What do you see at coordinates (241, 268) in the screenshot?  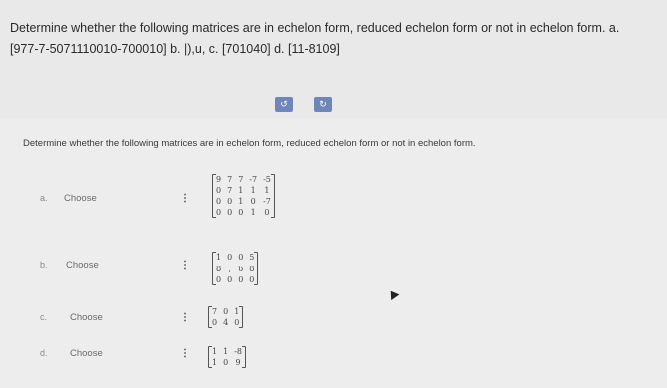 I see `matrix-cell: ʋ` at bounding box center [241, 268].